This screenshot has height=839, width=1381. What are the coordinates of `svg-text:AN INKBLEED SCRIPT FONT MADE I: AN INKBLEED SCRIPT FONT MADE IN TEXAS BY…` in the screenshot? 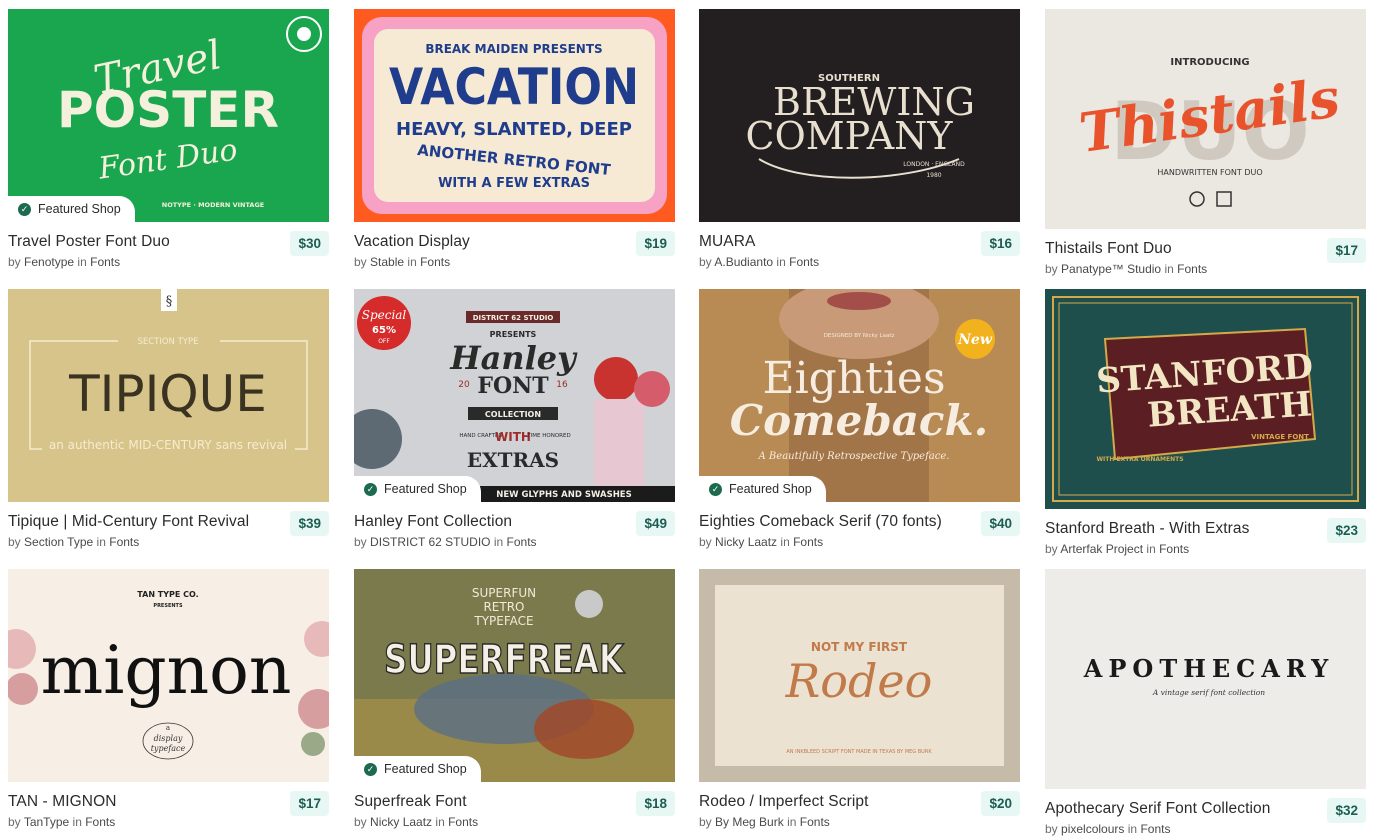 It's located at (859, 752).